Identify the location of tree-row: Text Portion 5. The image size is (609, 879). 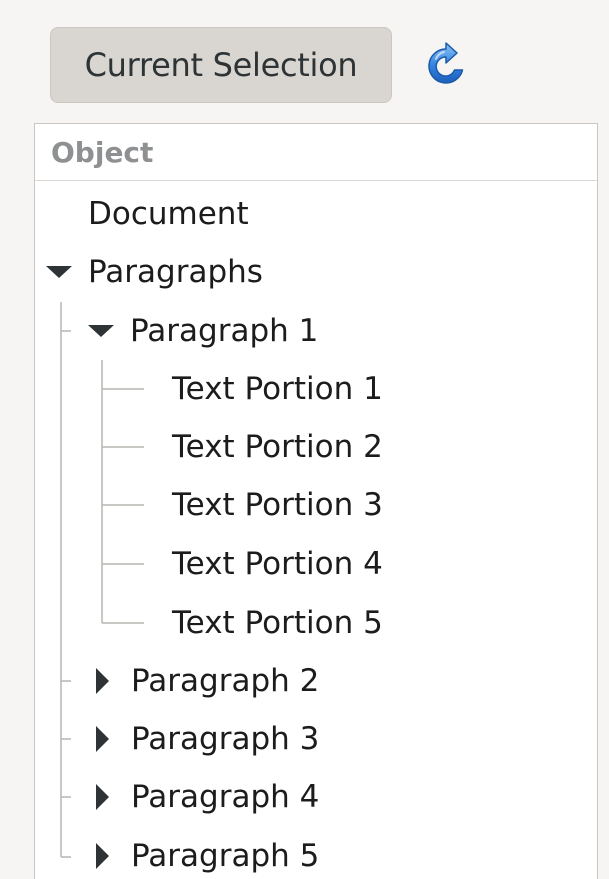
(277, 623).